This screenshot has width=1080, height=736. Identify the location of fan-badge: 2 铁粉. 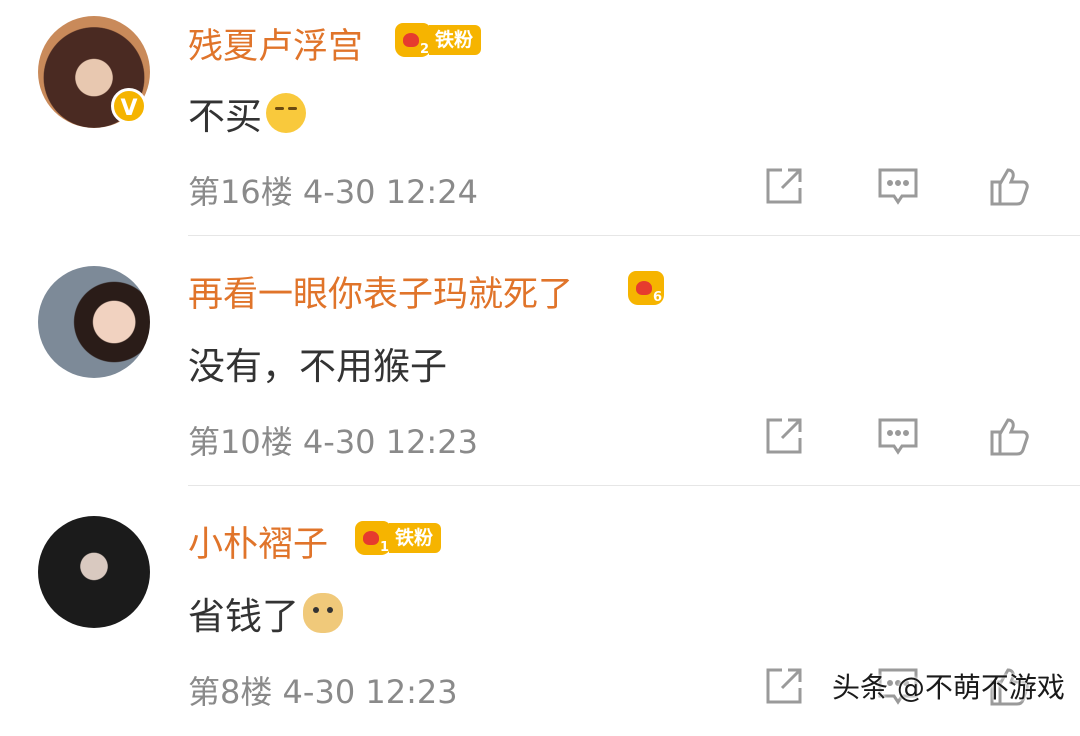
(438, 40).